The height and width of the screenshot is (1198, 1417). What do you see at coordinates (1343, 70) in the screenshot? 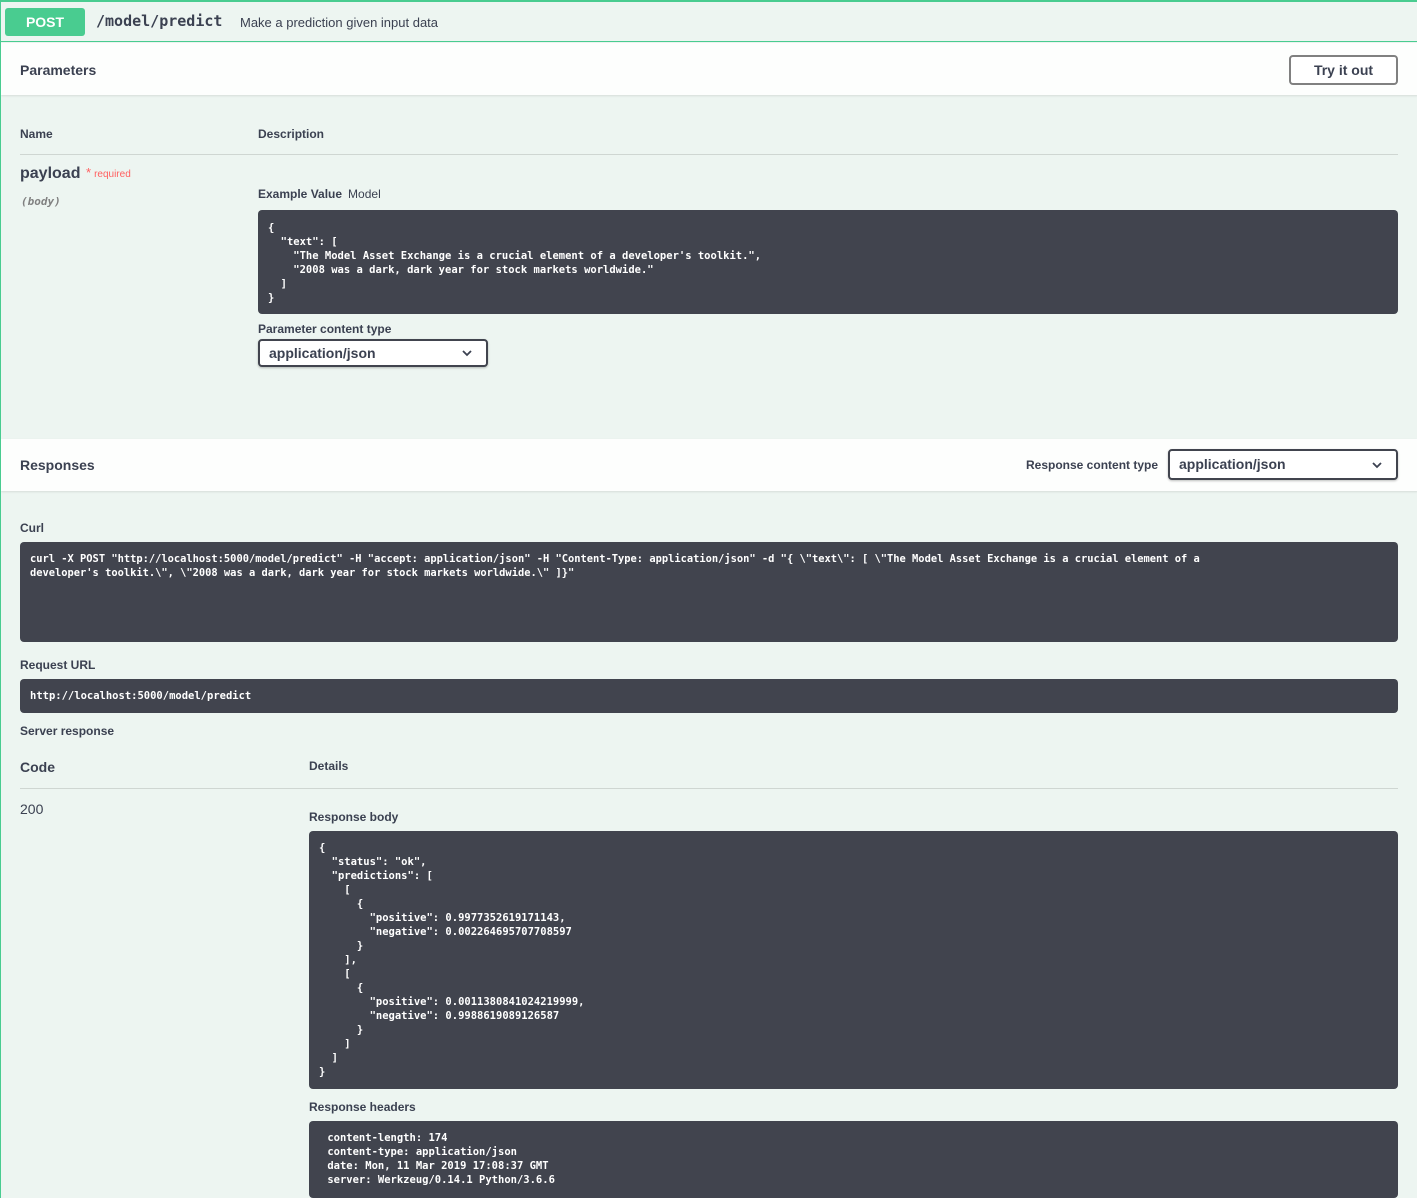
I see `try-it-out-button: Try it out` at bounding box center [1343, 70].